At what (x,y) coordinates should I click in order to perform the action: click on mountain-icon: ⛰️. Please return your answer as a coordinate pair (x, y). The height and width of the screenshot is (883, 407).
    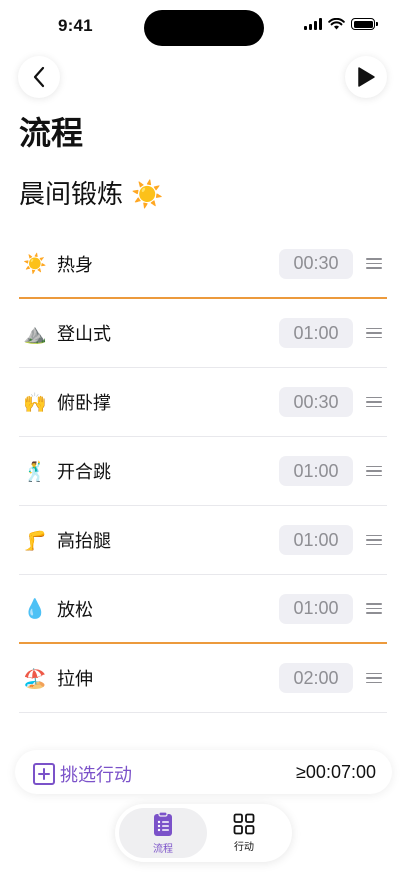
    Looking at the image, I should click on (35, 333).